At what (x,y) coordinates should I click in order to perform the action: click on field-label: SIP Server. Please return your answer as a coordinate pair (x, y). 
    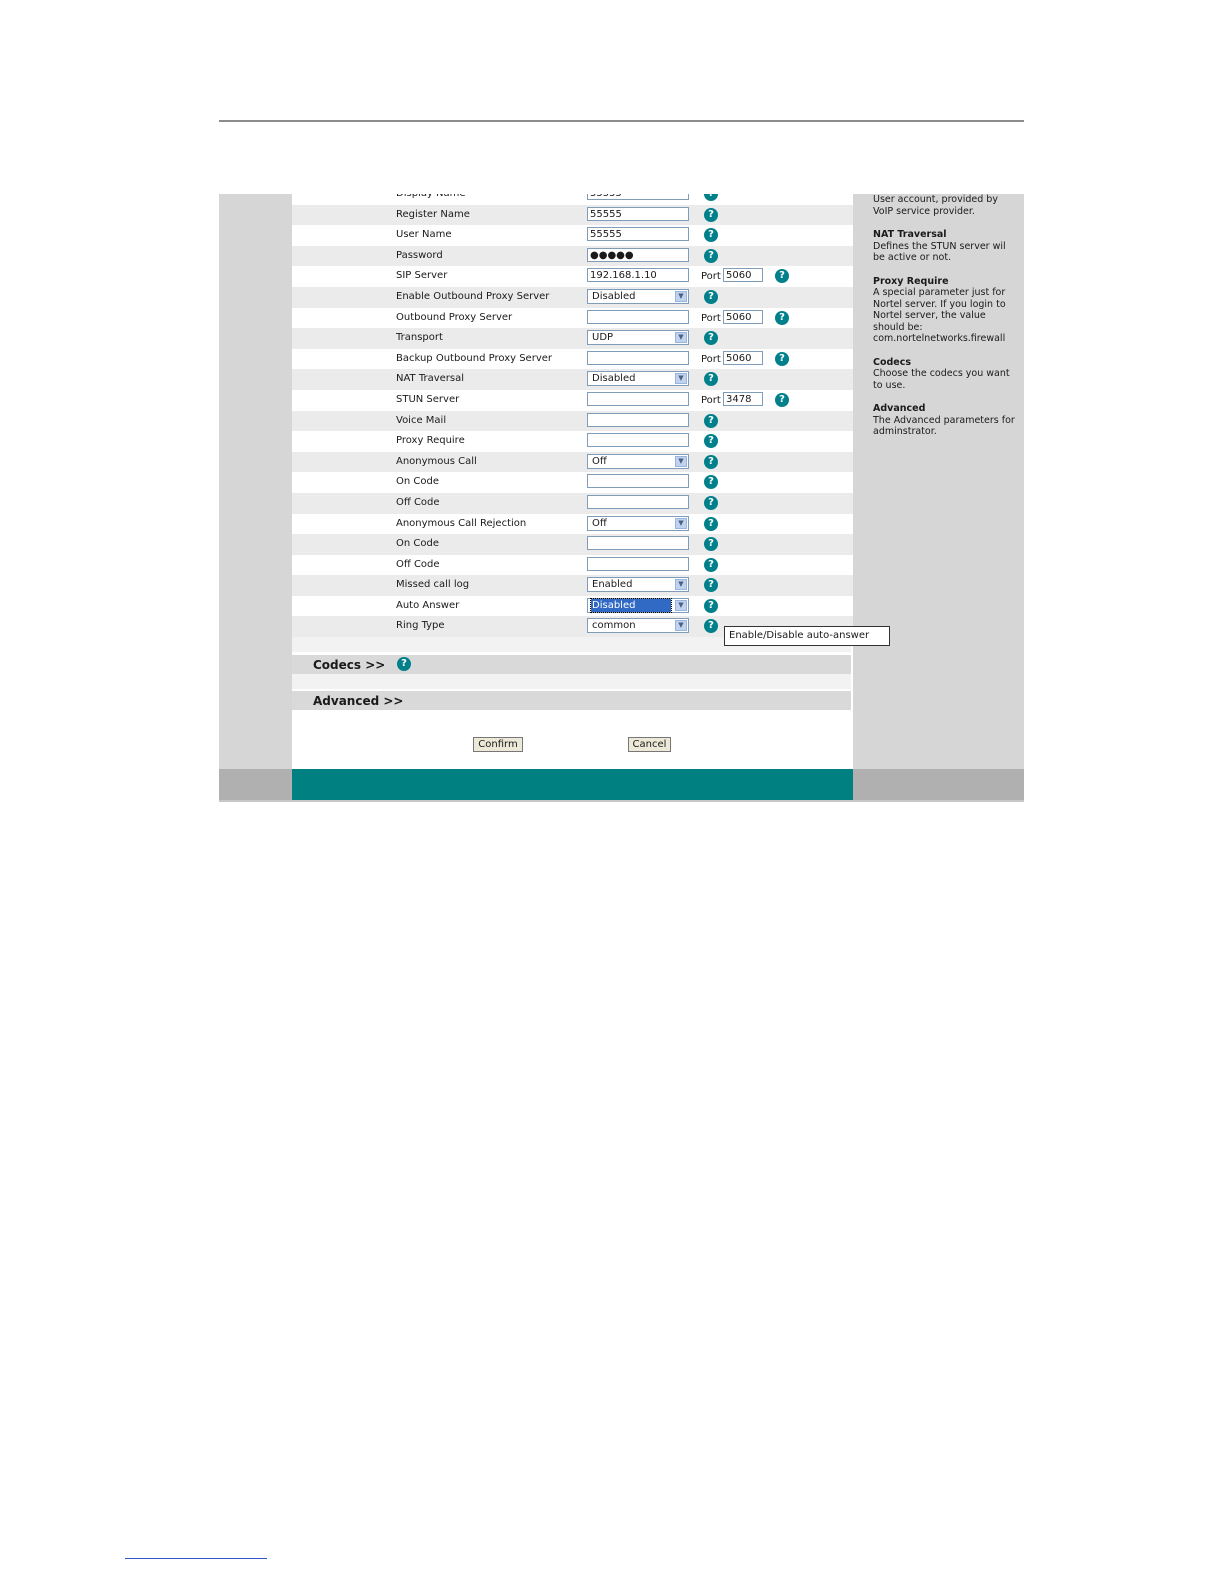
    Looking at the image, I should click on (422, 276).